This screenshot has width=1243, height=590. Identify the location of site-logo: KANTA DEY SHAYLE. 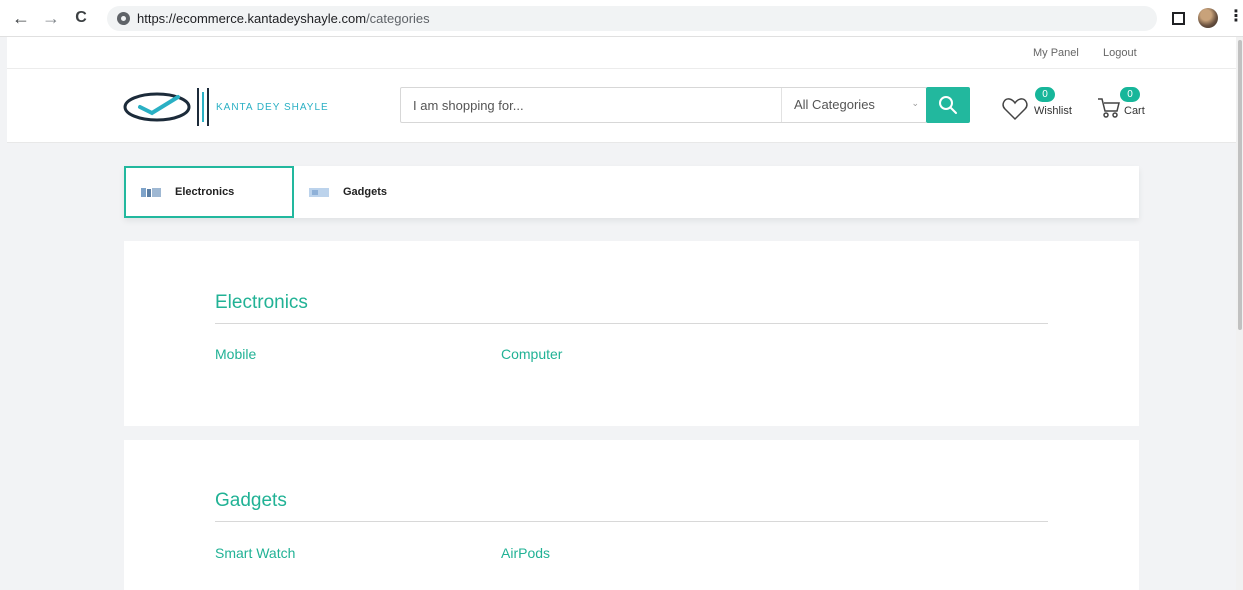
(242, 107).